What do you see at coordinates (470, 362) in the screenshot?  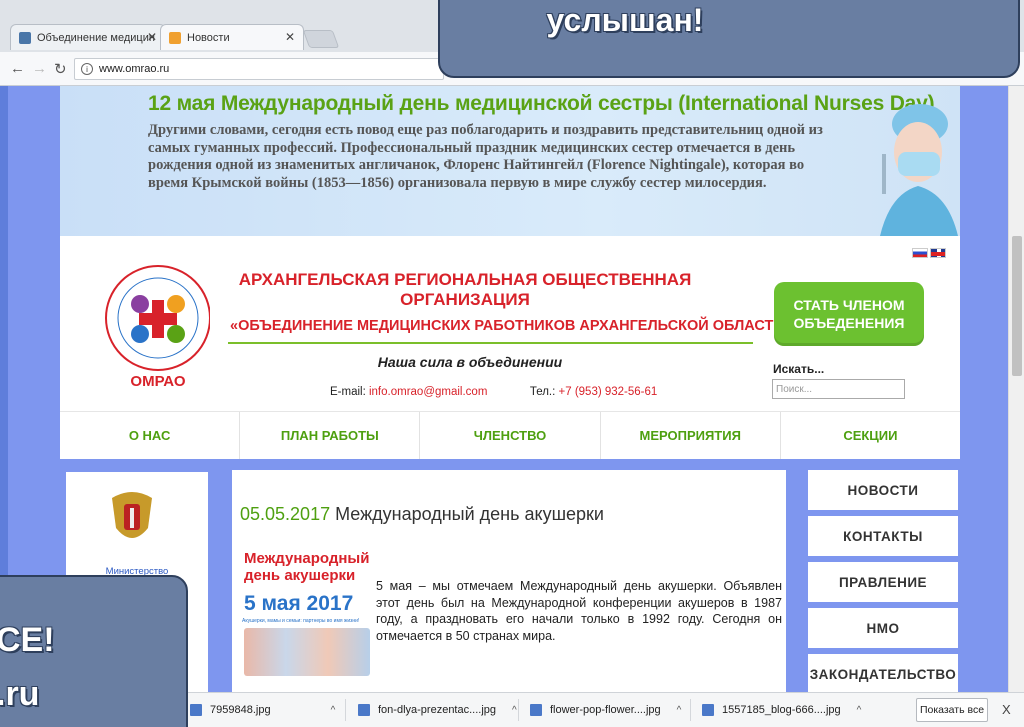 I see `motto: Наша сила в объединении` at bounding box center [470, 362].